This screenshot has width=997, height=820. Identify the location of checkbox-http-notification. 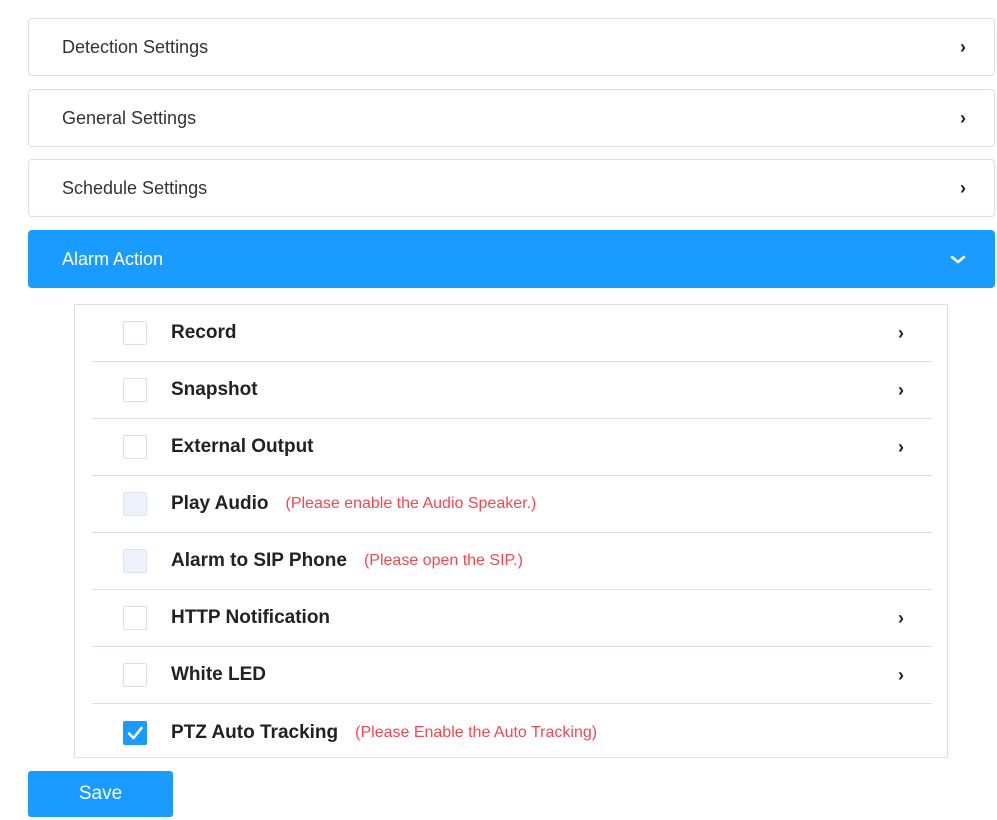
(135, 618).